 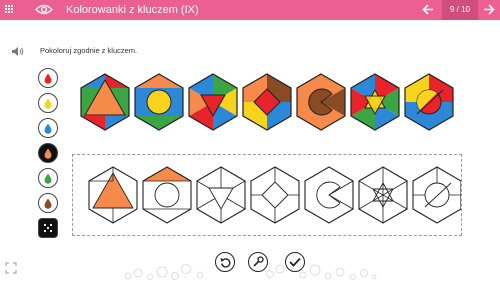 I want to click on color-red-button, so click(x=48, y=78).